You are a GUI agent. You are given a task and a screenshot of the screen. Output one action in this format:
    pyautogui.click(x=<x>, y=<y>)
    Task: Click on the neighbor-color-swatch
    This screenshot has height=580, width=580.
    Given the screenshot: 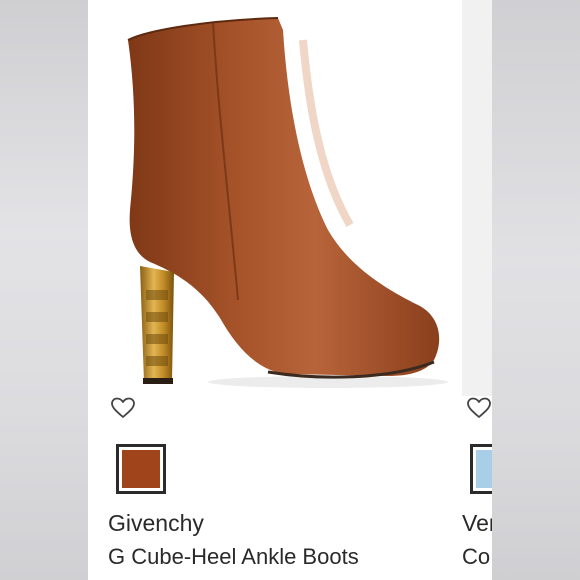 What is the action you would take?
    pyautogui.click(x=481, y=469)
    